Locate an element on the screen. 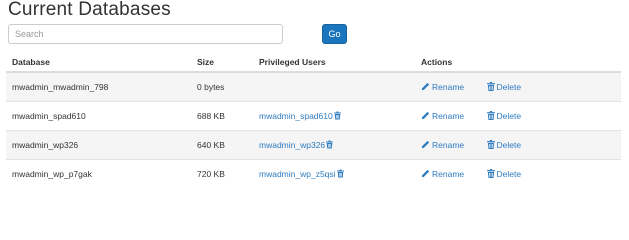 This screenshot has height=240, width=629. privileged-users-cell: mwadmin_spad610 is located at coordinates (334, 116).